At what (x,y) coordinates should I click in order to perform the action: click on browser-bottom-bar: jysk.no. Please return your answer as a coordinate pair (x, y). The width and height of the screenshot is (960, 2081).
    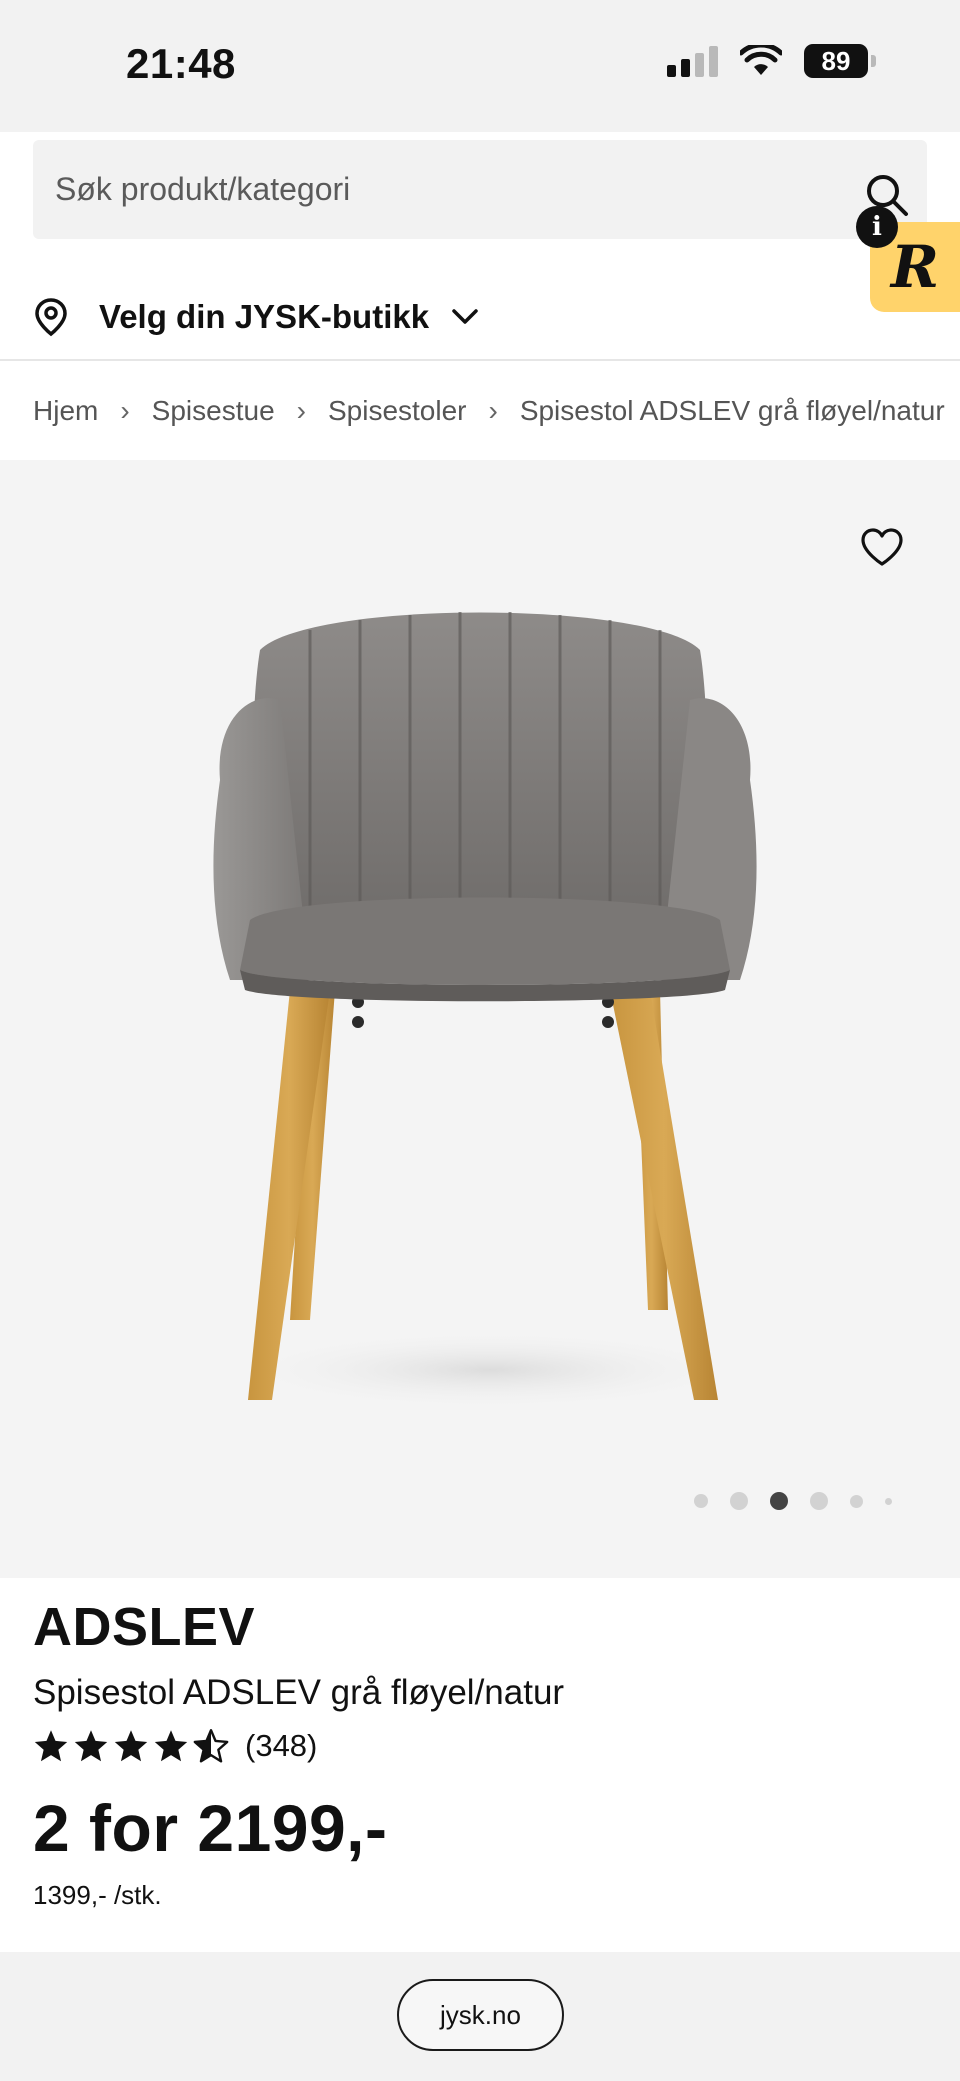
    Looking at the image, I should click on (480, 2016).